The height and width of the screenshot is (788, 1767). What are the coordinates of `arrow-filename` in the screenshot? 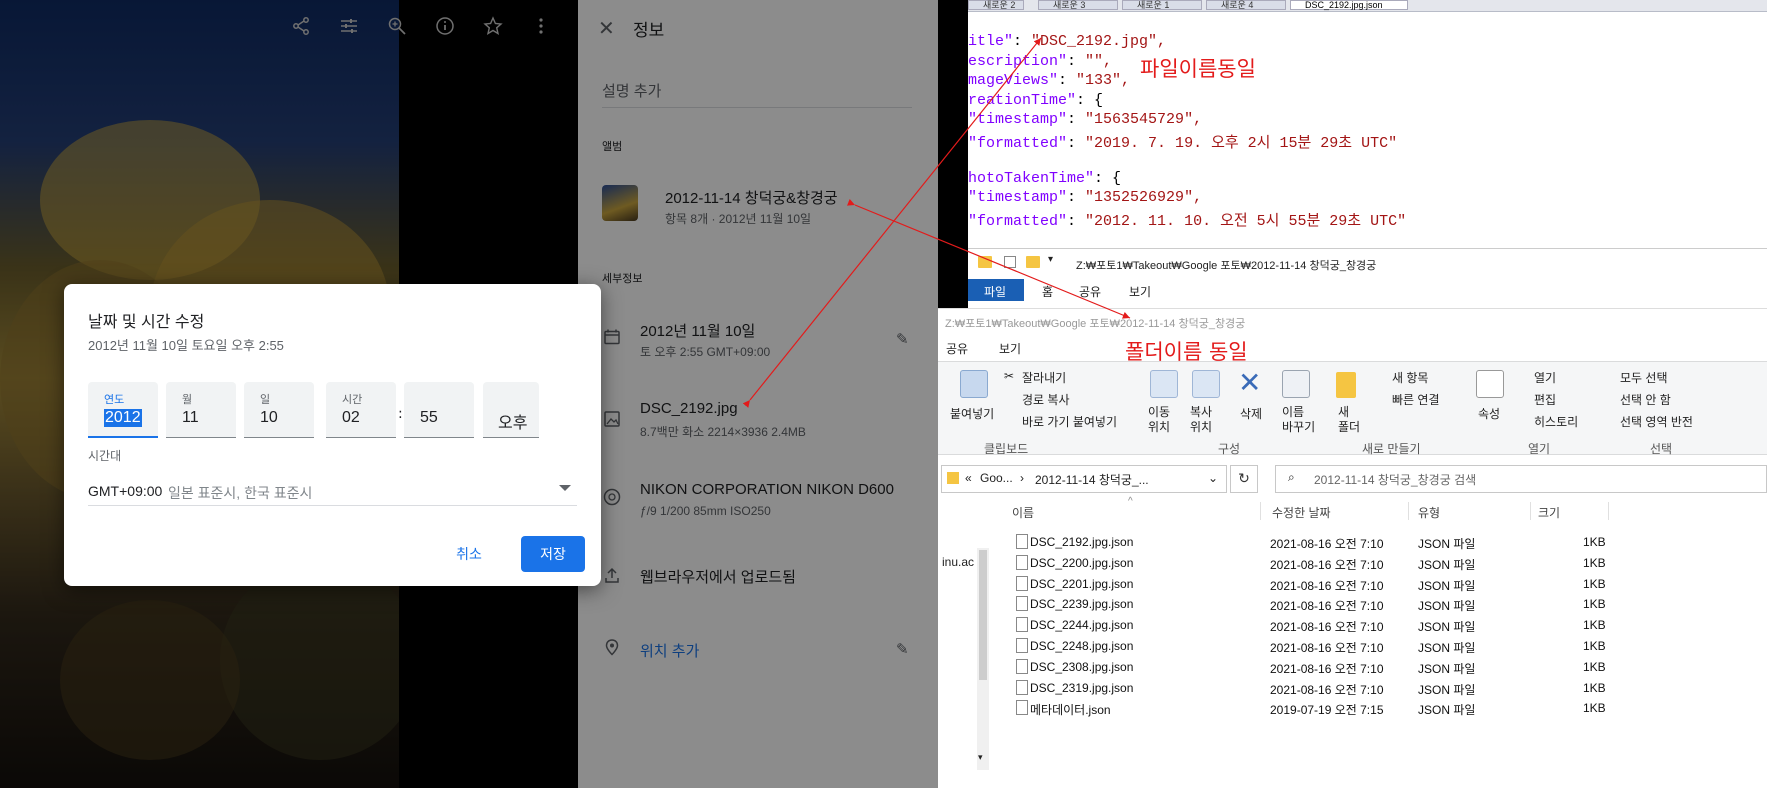 It's located at (892, 222).